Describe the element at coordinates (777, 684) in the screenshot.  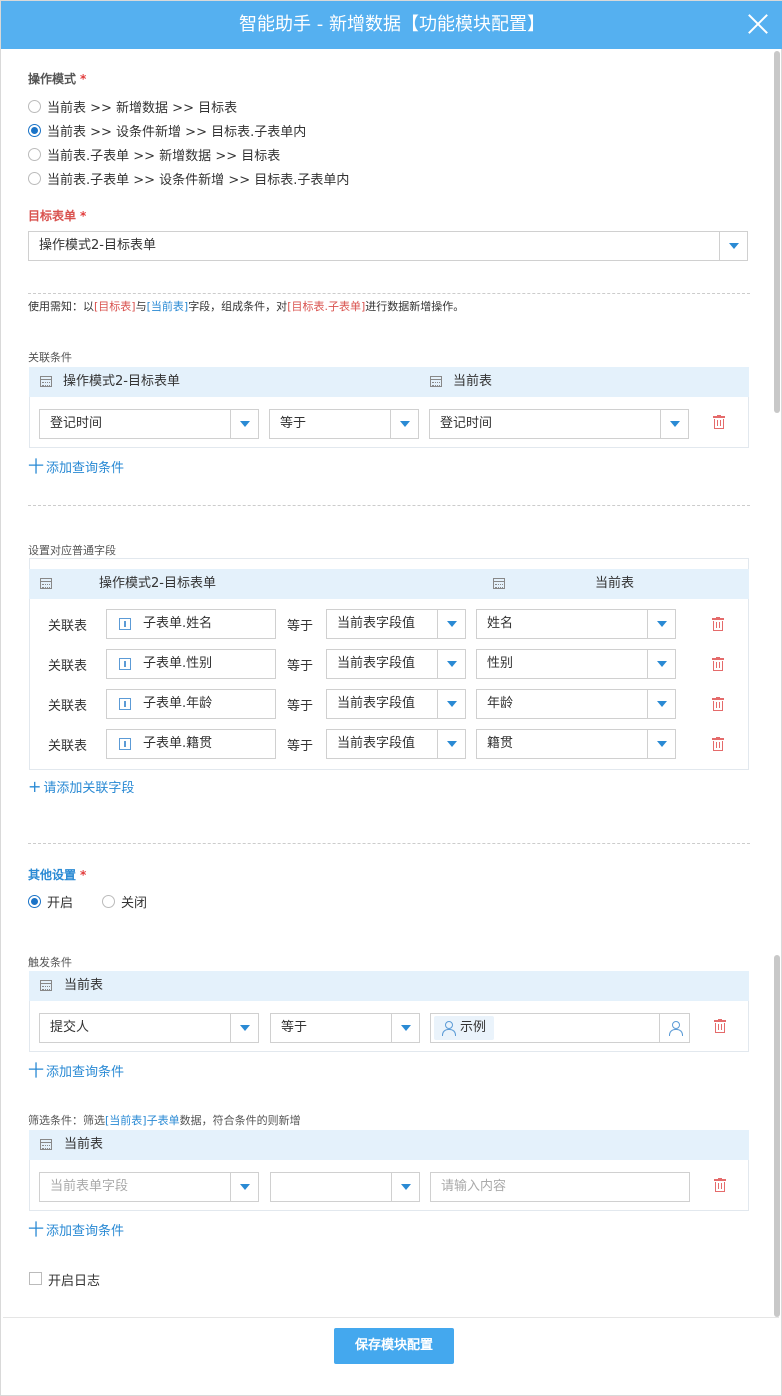
I see `scrollbar` at that location.